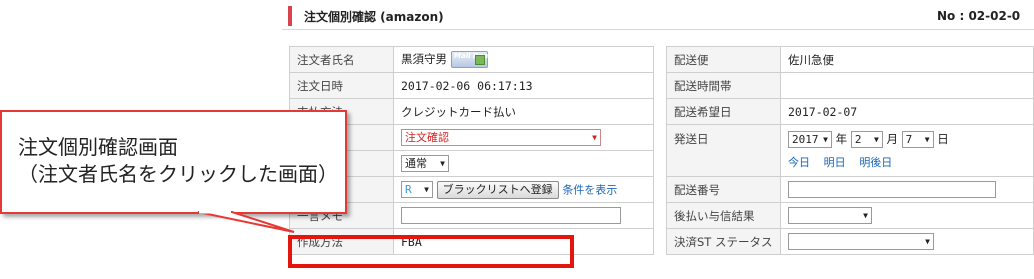  Describe the element at coordinates (841, 139) in the screenshot. I see `year-unit: 年` at that location.